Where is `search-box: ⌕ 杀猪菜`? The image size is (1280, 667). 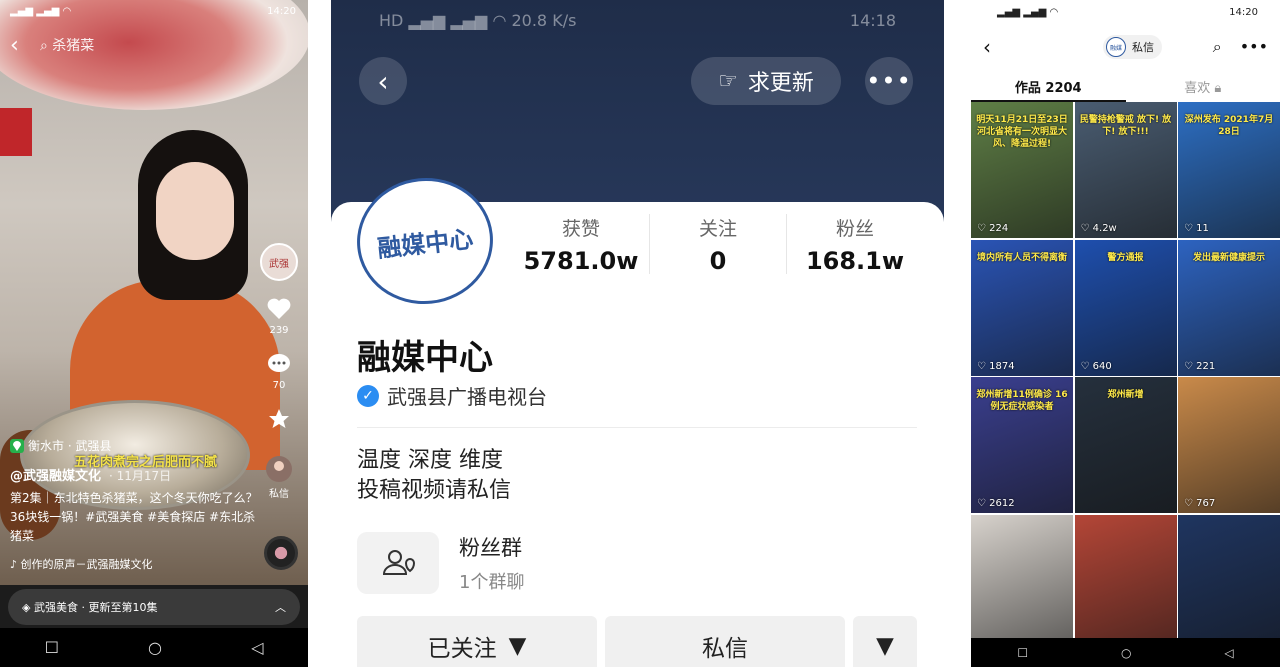
search-box: ⌕ 杀猪菜 is located at coordinates (67, 45).